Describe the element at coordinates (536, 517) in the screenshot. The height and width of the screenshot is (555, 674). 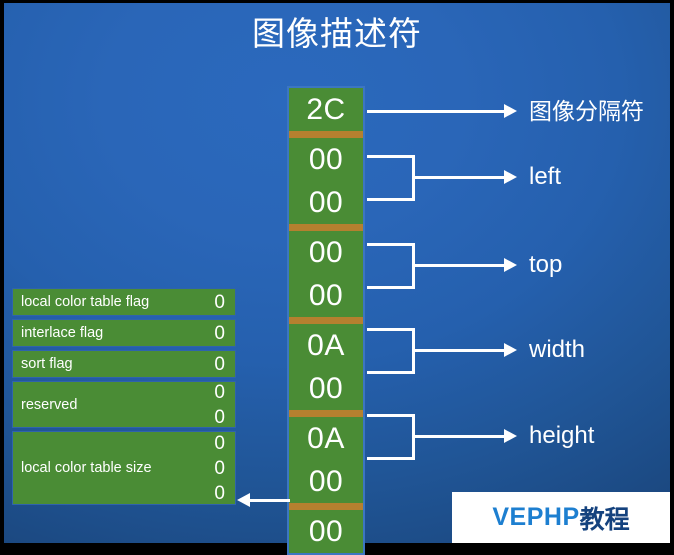
I see `watermark-primary-text: VEPHP` at that location.